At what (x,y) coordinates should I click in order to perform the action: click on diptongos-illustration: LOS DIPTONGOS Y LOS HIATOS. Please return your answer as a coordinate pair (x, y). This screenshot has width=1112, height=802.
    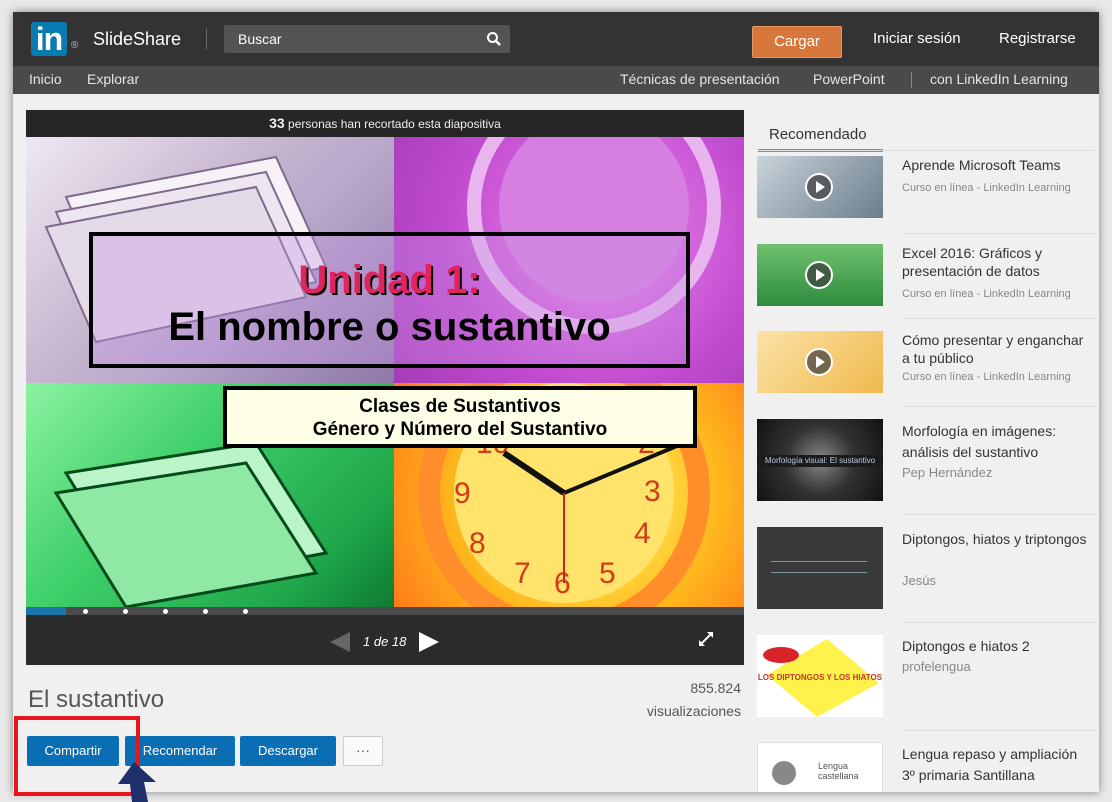
    Looking at the image, I should click on (820, 678).